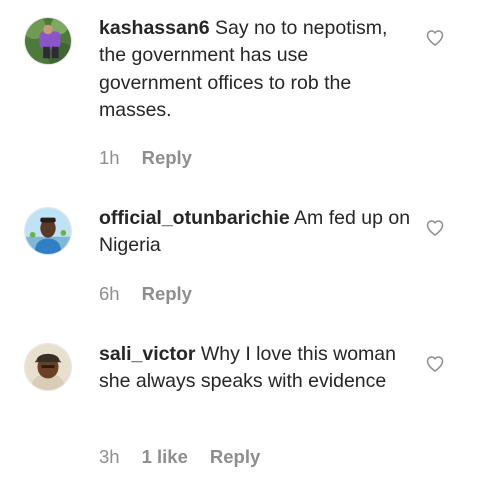 The height and width of the screenshot is (482, 480). What do you see at coordinates (109, 457) in the screenshot?
I see `comment-time: 3h` at bounding box center [109, 457].